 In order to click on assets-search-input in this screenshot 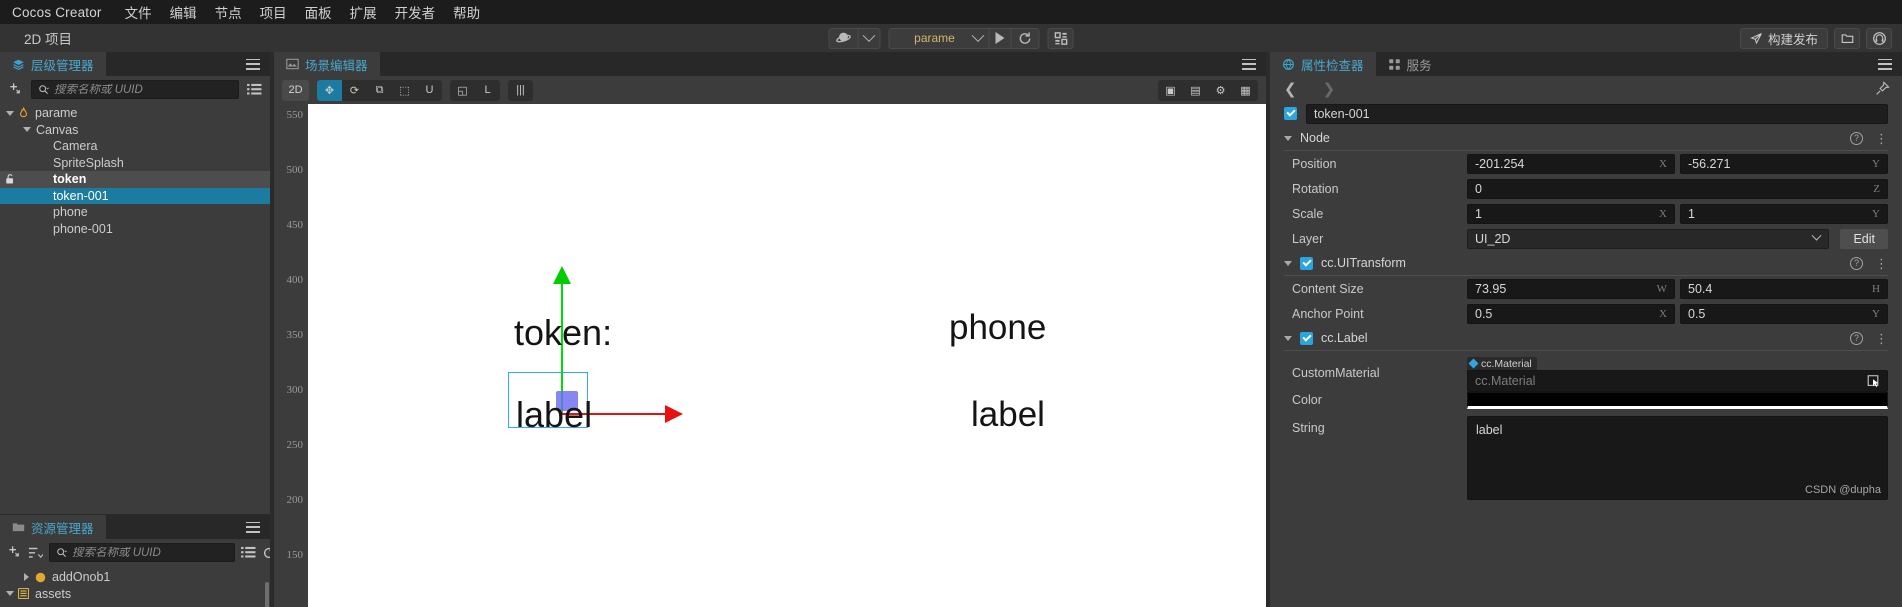, I will do `click(150, 552)`.